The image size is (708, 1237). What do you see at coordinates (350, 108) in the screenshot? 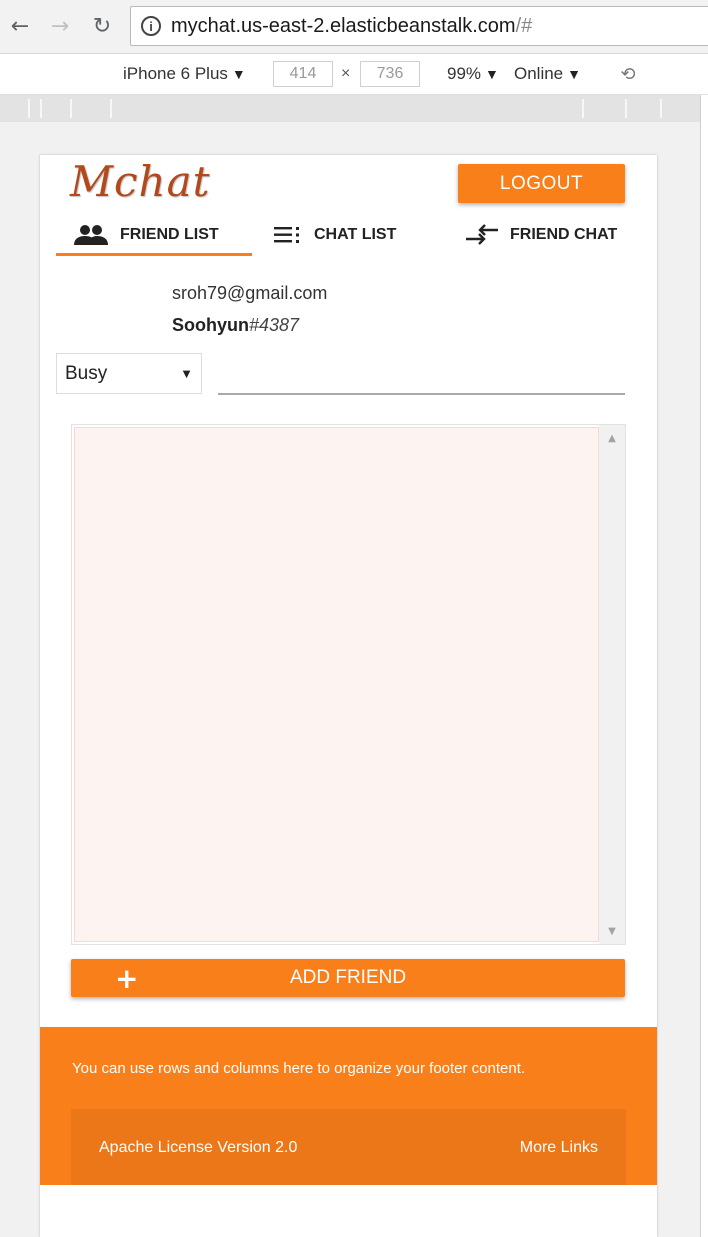
I see `media-query-ruler` at bounding box center [350, 108].